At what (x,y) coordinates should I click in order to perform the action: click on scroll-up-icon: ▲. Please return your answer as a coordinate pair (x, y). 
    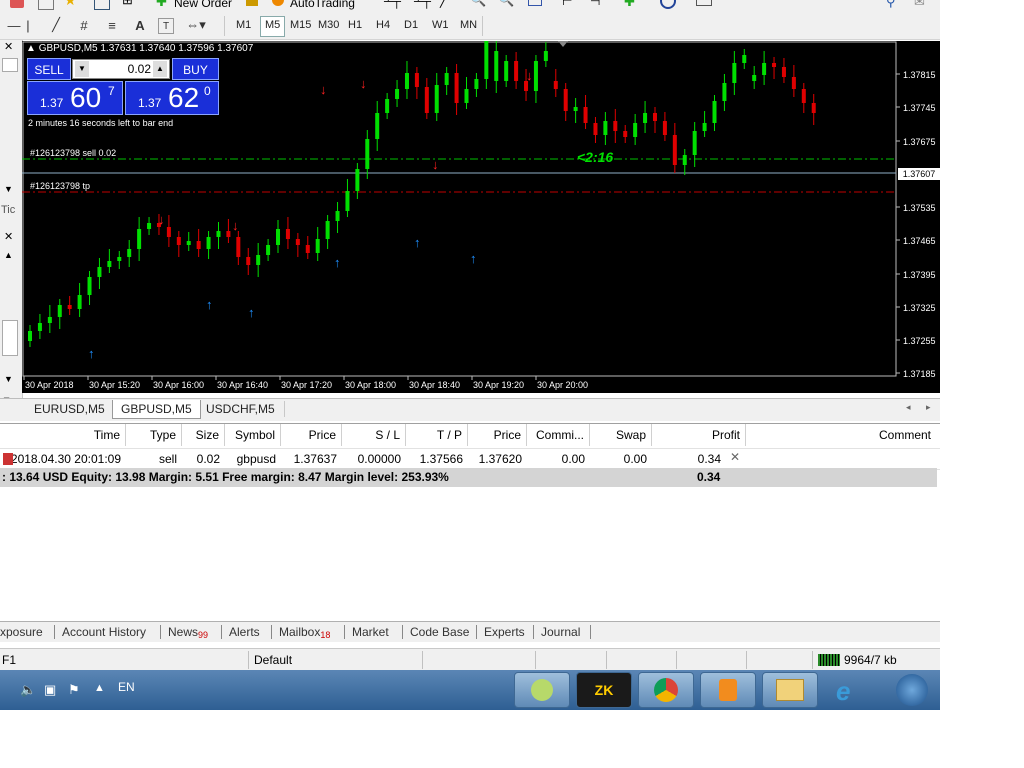
    Looking at the image, I should click on (8, 255).